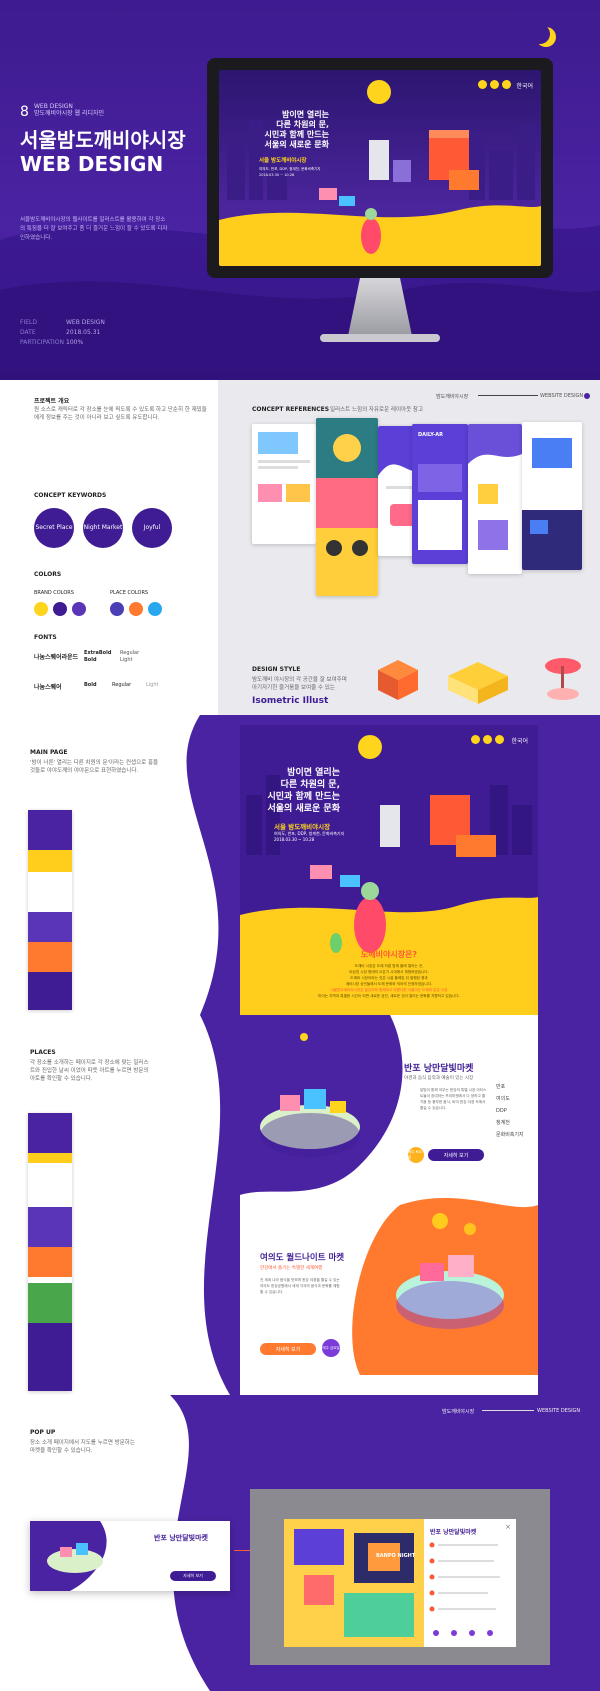  What do you see at coordinates (291, 1268) in the screenshot?
I see `place2-subtitle: 한강에서 즐기는 특별한 세계여행` at bounding box center [291, 1268].